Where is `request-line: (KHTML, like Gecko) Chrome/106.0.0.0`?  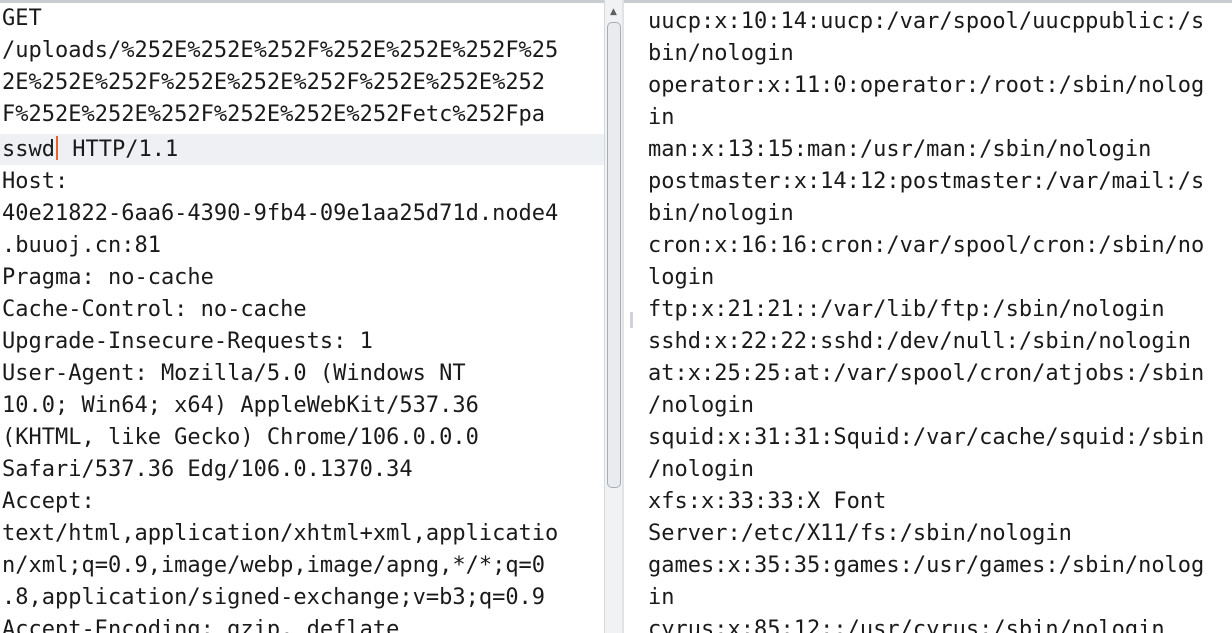
request-line: (KHTML, like Gecko) Chrome/106.0.0.0 is located at coordinates (240, 437).